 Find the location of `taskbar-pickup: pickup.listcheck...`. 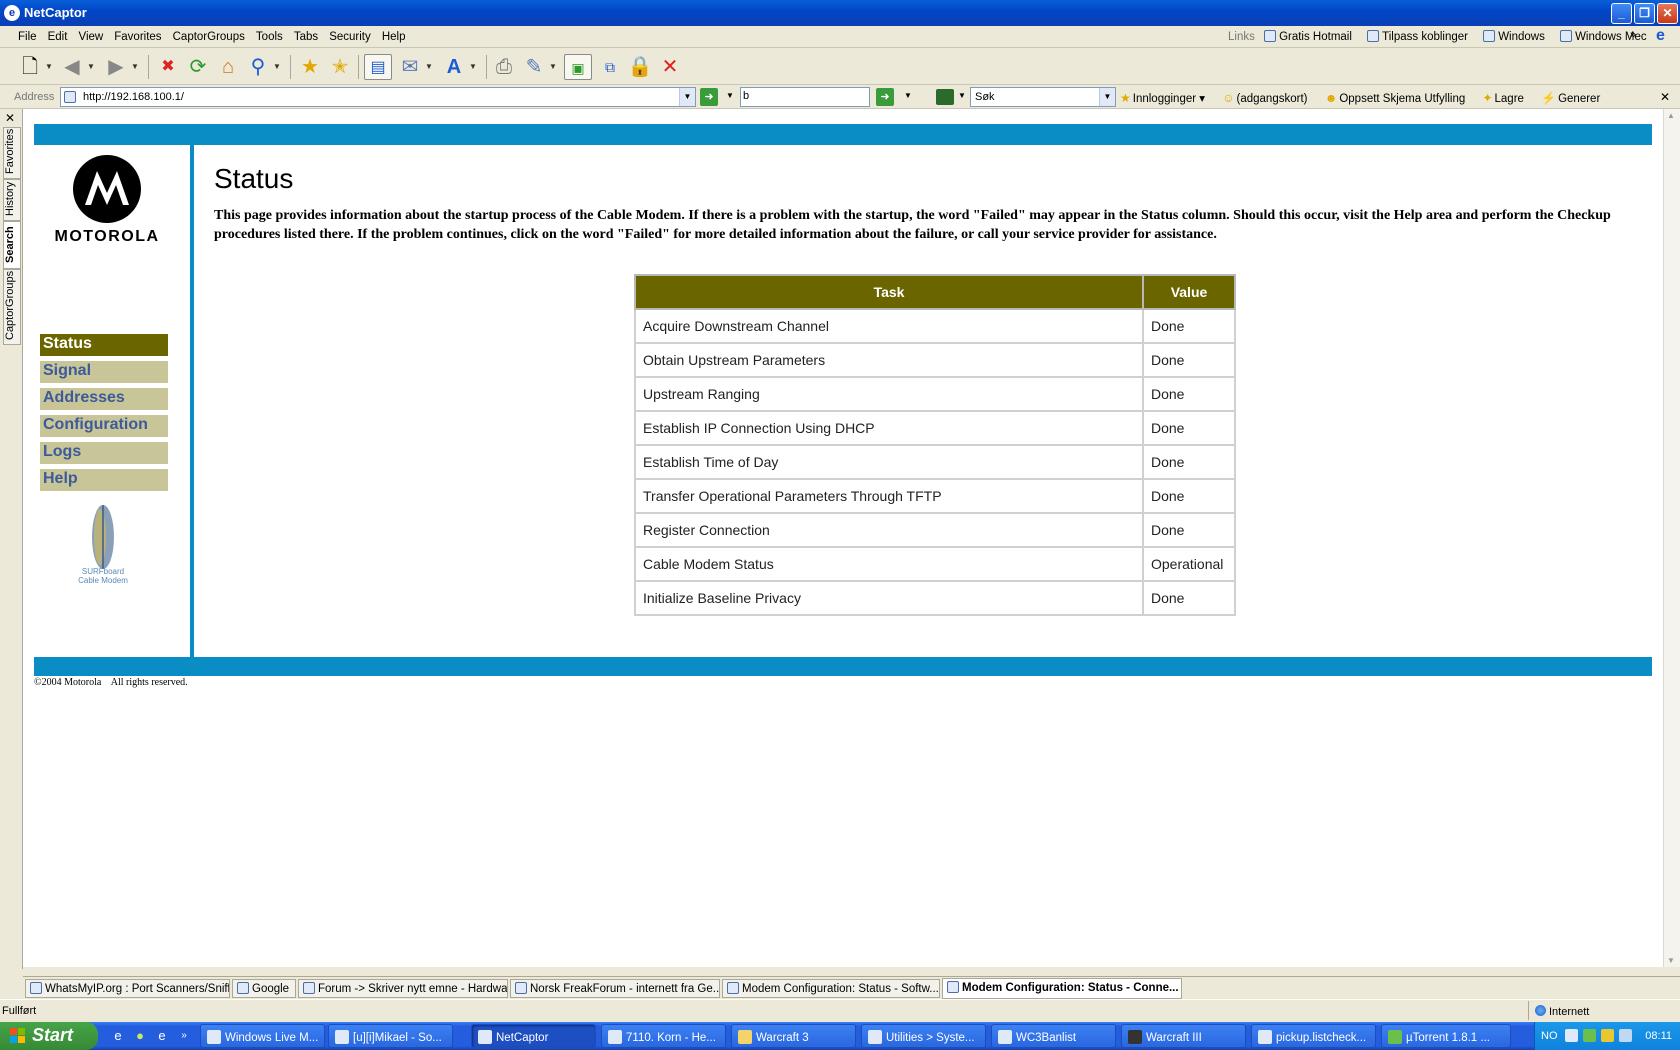

taskbar-pickup: pickup.listcheck... is located at coordinates (1313, 1036).